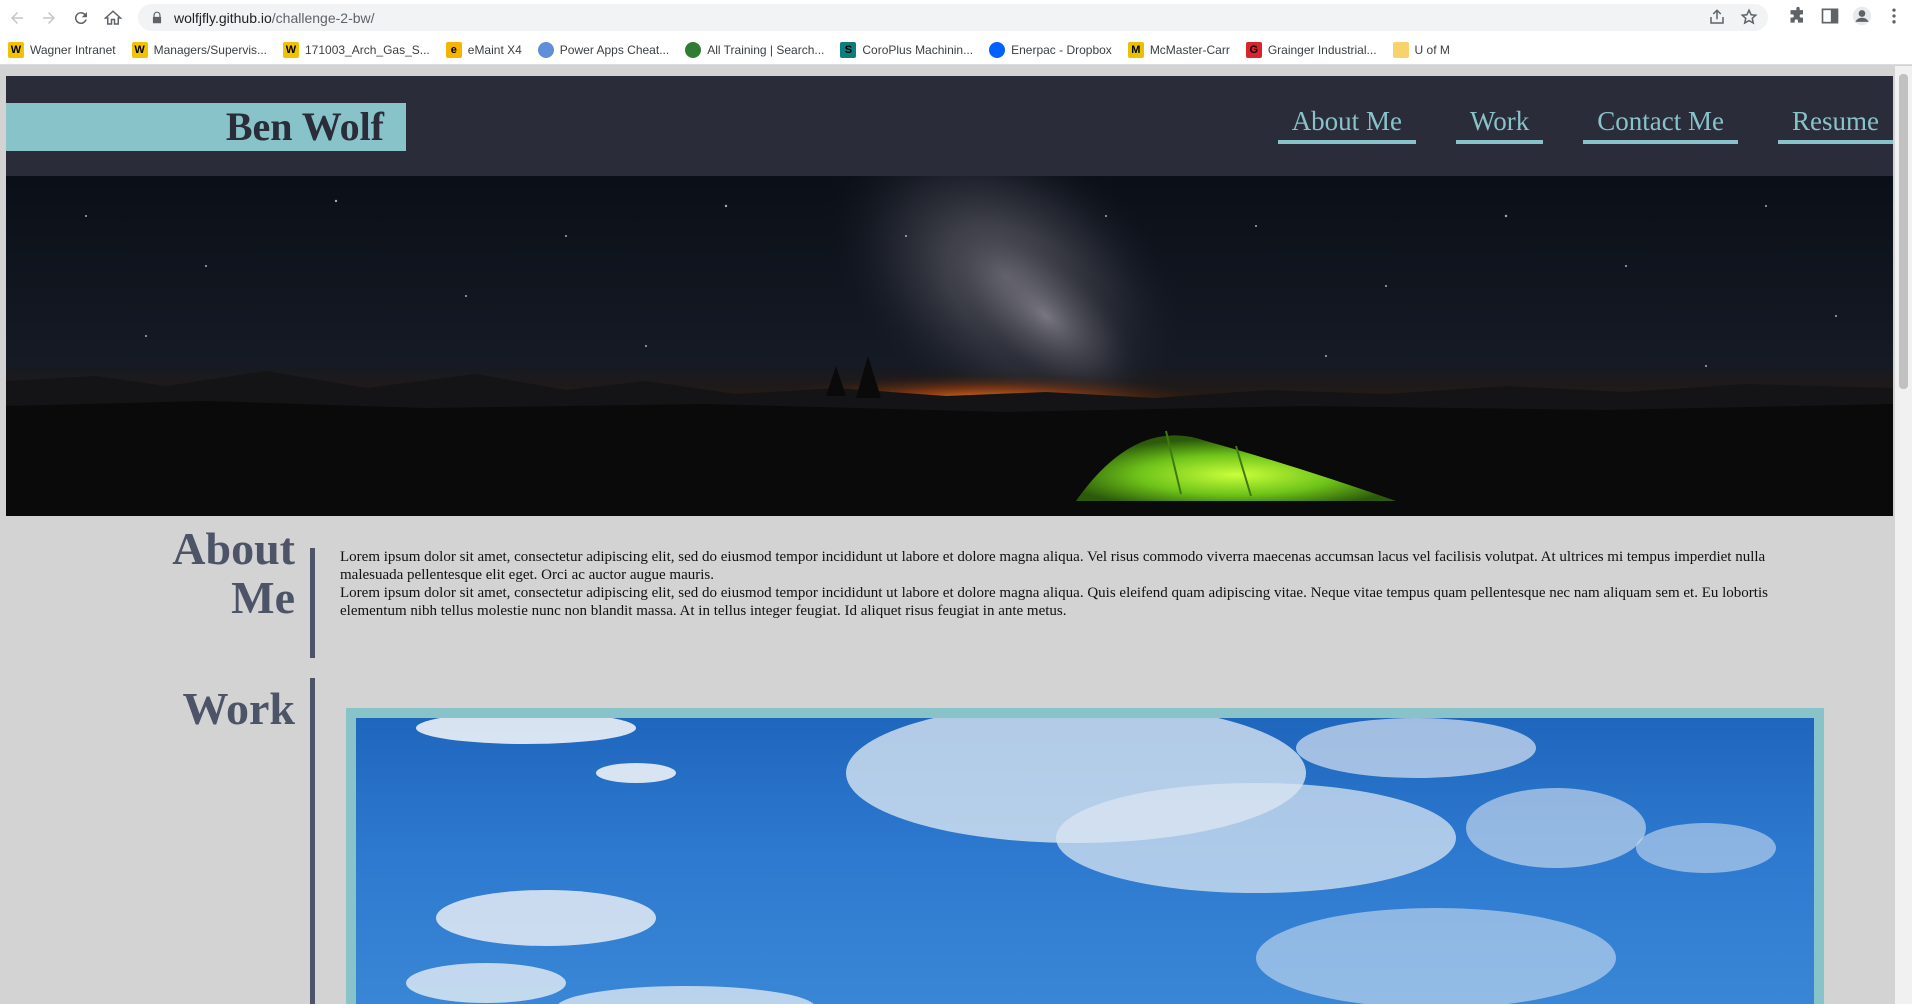  Describe the element at coordinates (1400, 49) in the screenshot. I see `folder-icon` at that location.